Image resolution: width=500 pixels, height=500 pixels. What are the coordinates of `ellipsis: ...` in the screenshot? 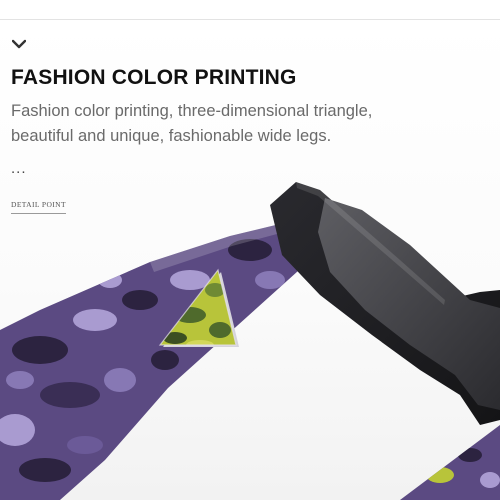 It's located at (19, 168).